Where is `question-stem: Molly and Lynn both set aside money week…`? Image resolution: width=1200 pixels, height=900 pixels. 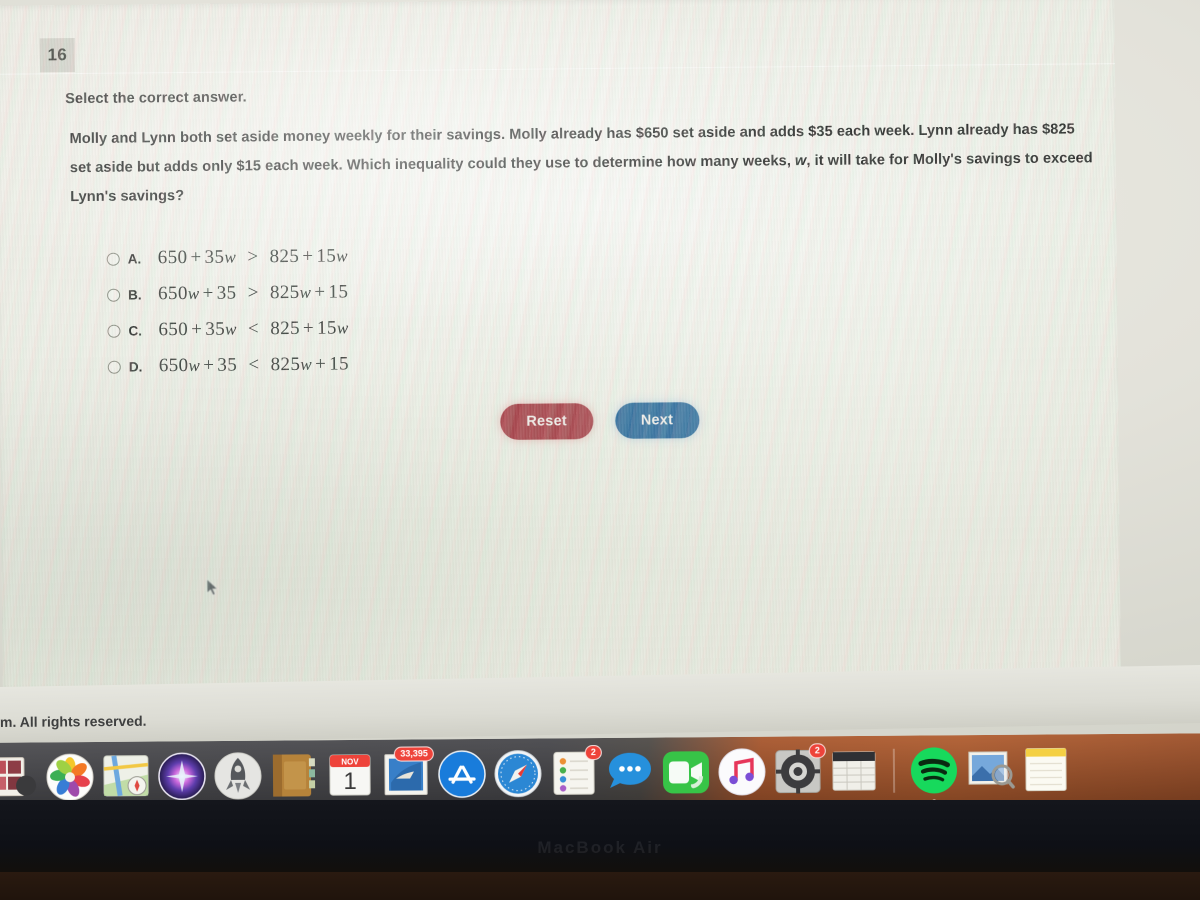 question-stem: Molly and Lynn both set aside money week… is located at coordinates (582, 163).